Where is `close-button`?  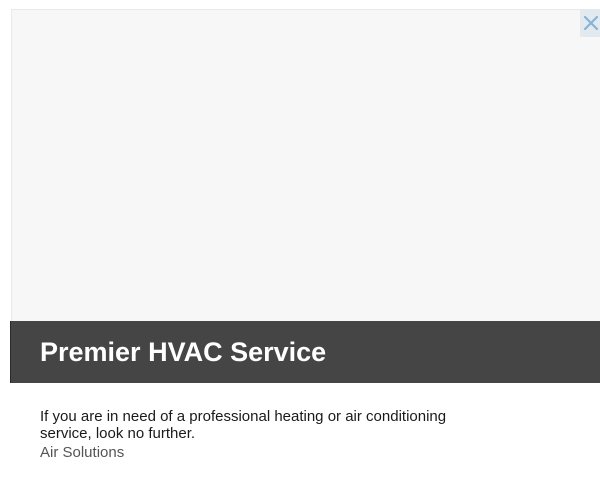 close-button is located at coordinates (590, 23).